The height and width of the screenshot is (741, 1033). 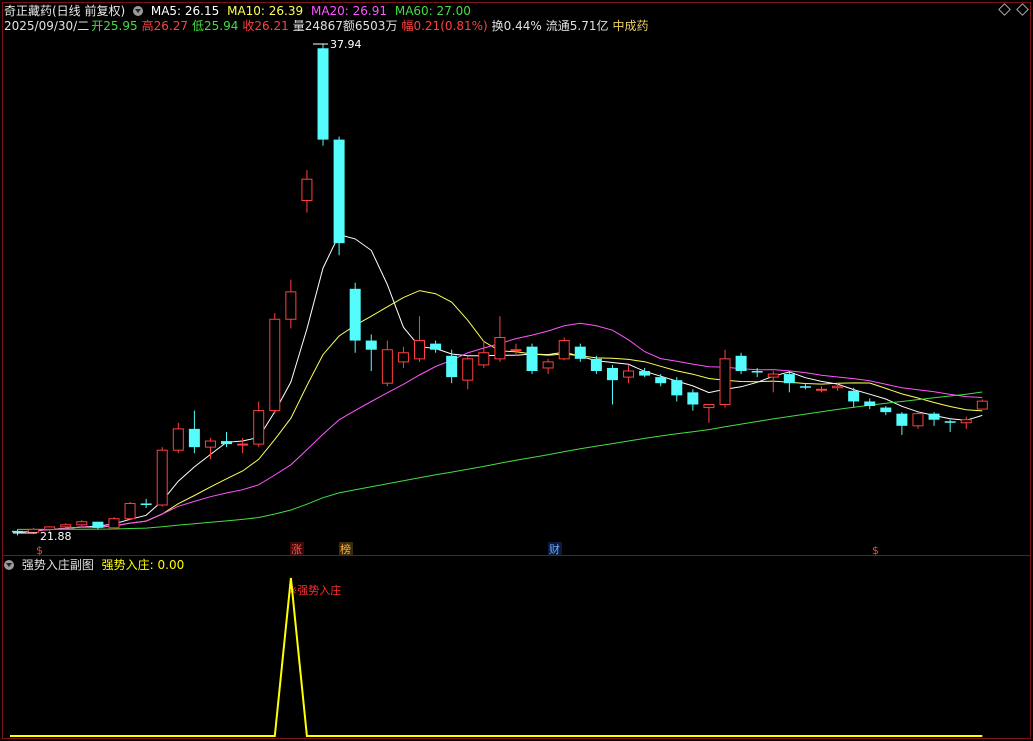 What do you see at coordinates (345, 549) in the screenshot?
I see `bang-marker: 榜` at bounding box center [345, 549].